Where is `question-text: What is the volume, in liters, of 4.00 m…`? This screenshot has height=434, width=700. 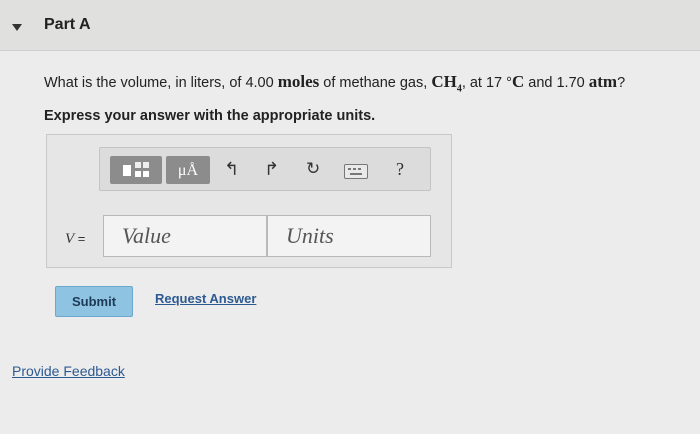 question-text: What is the volume, in liters, of 4.00 m… is located at coordinates (334, 83).